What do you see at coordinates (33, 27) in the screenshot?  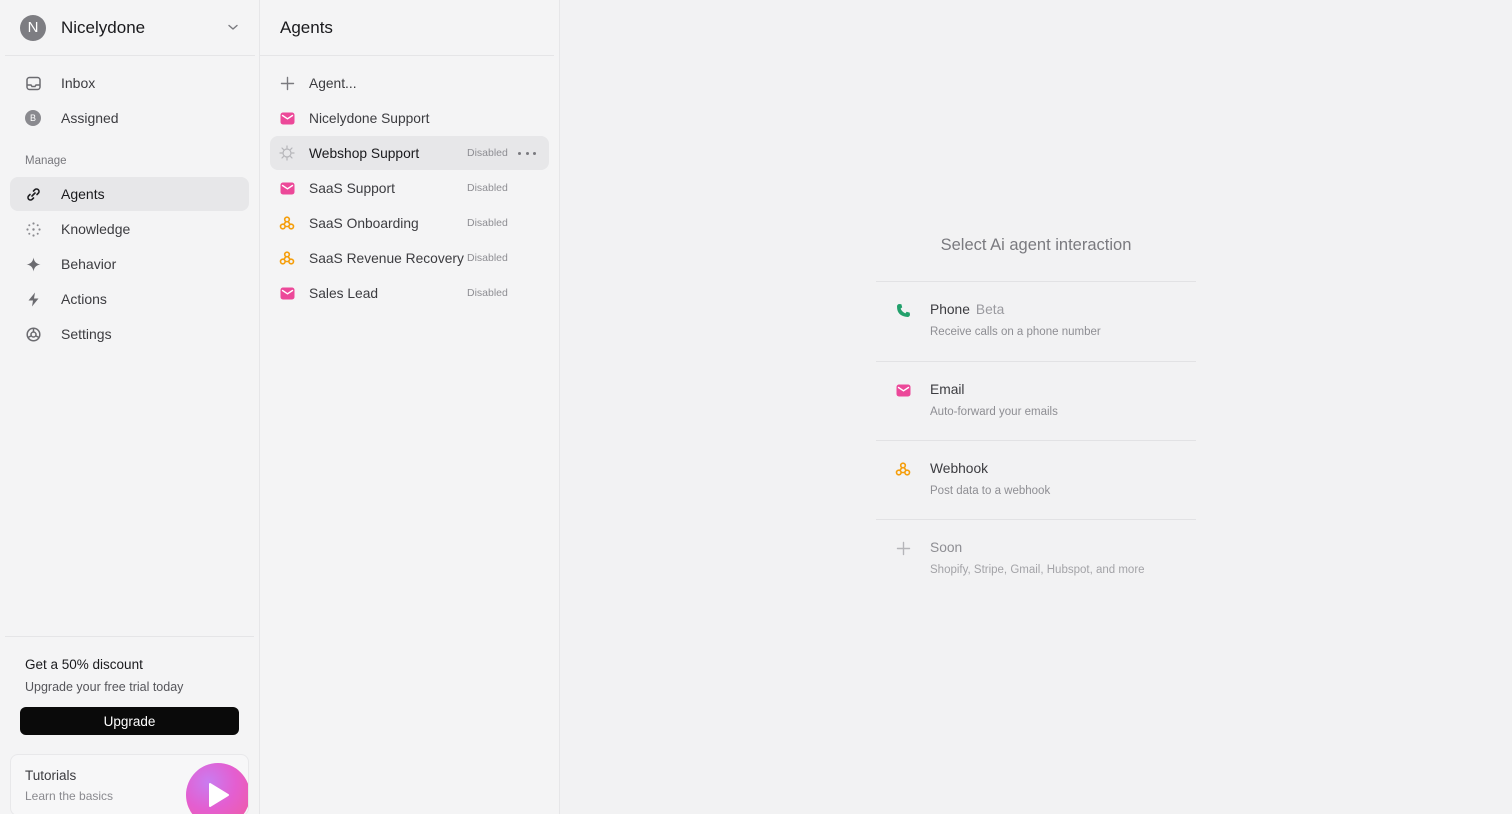 I see `workspace-avatar: N` at bounding box center [33, 27].